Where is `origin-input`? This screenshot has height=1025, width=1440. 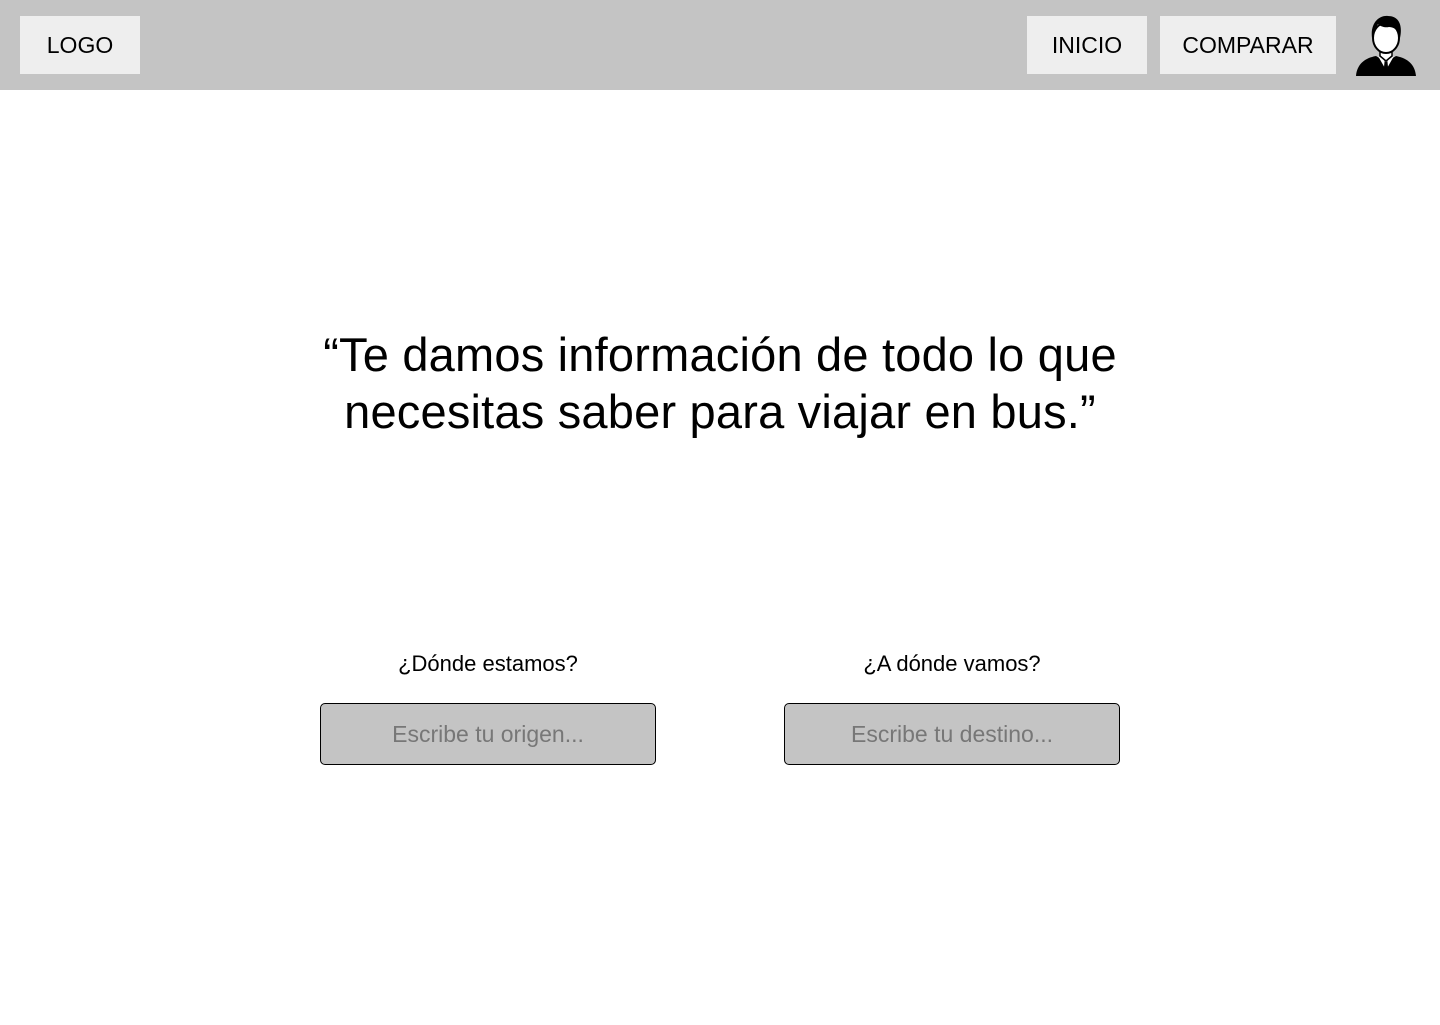 origin-input is located at coordinates (488, 734).